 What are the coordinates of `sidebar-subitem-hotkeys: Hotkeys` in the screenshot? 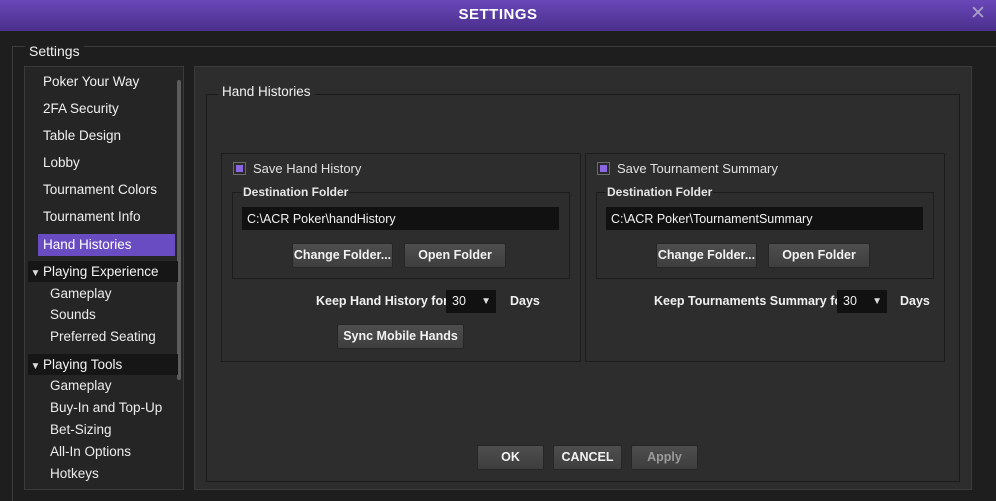 It's located at (74, 474).